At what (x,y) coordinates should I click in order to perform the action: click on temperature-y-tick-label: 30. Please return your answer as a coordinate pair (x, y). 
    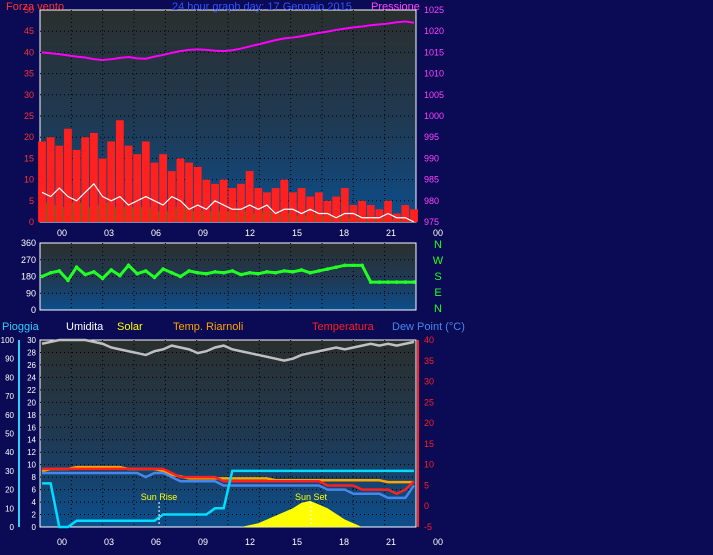
    Looking at the image, I should click on (429, 382).